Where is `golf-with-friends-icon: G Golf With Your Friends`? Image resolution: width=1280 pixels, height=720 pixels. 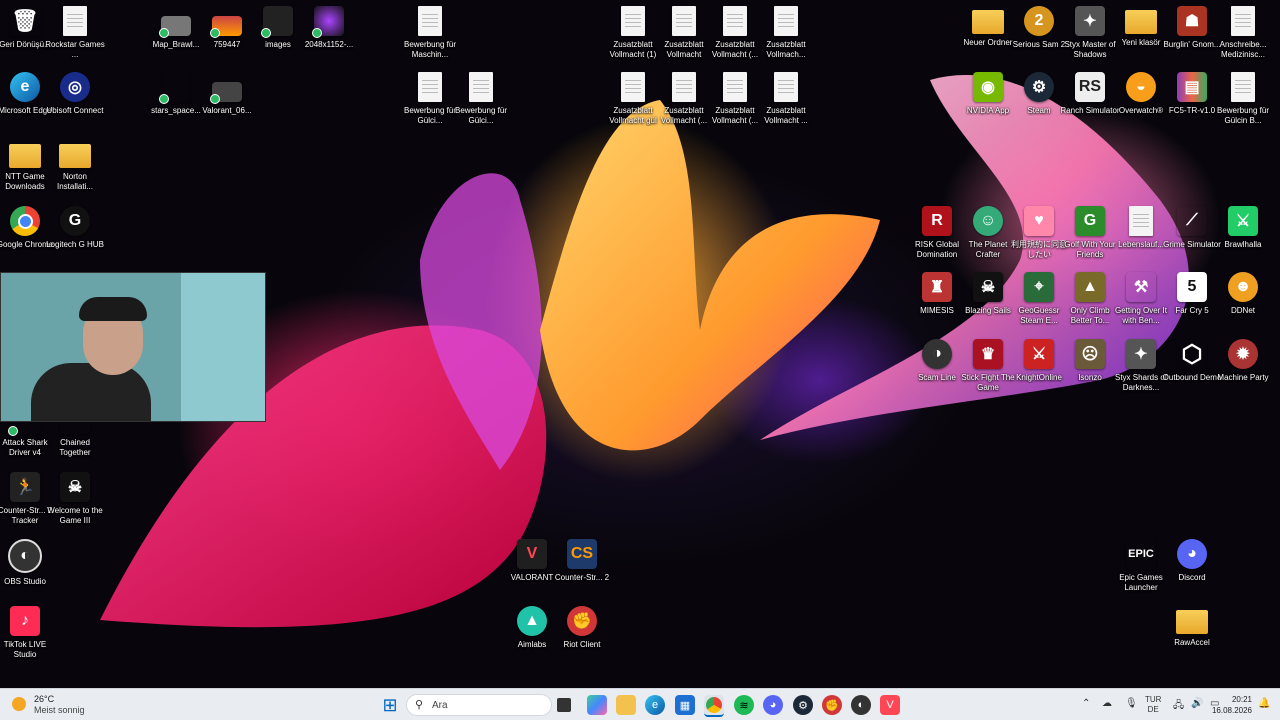 golf-with-friends-icon: G Golf With Your Friends is located at coordinates (1090, 238).